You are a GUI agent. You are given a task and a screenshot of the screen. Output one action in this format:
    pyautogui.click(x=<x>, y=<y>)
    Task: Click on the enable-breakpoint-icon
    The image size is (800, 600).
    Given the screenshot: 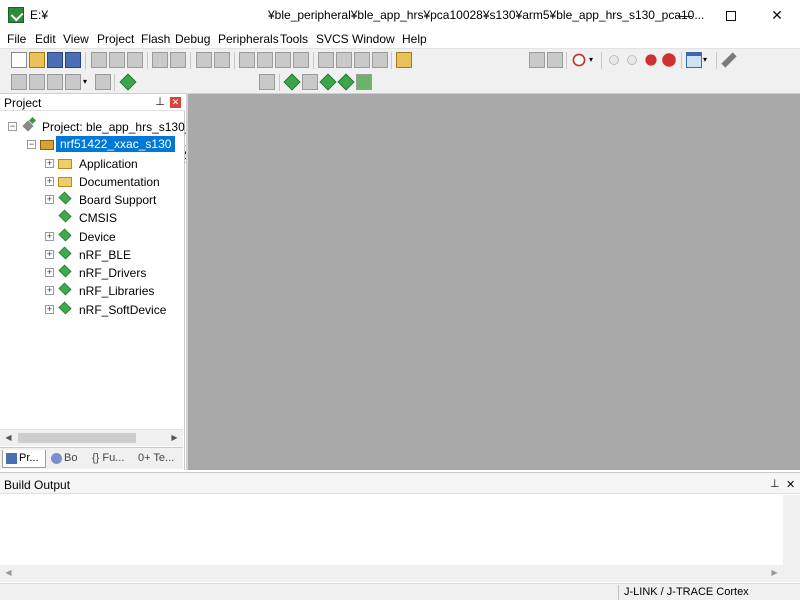 What is the action you would take?
    pyautogui.click(x=632, y=60)
    